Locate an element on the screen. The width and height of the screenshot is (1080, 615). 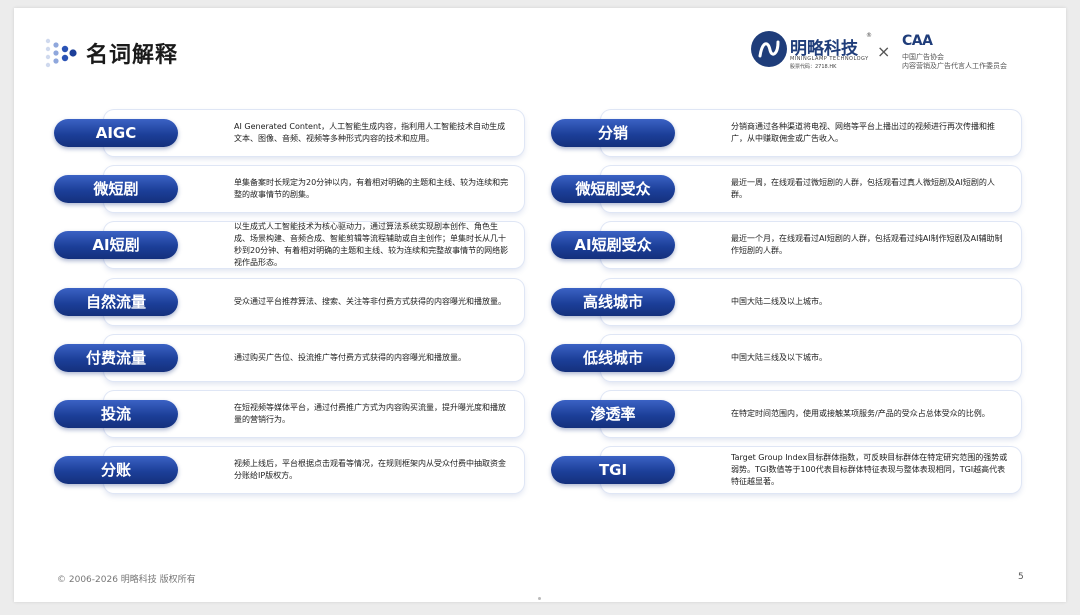
term-row: 中国大陆三线及以下城市。 低线城市 is located at coordinates (786, 358).